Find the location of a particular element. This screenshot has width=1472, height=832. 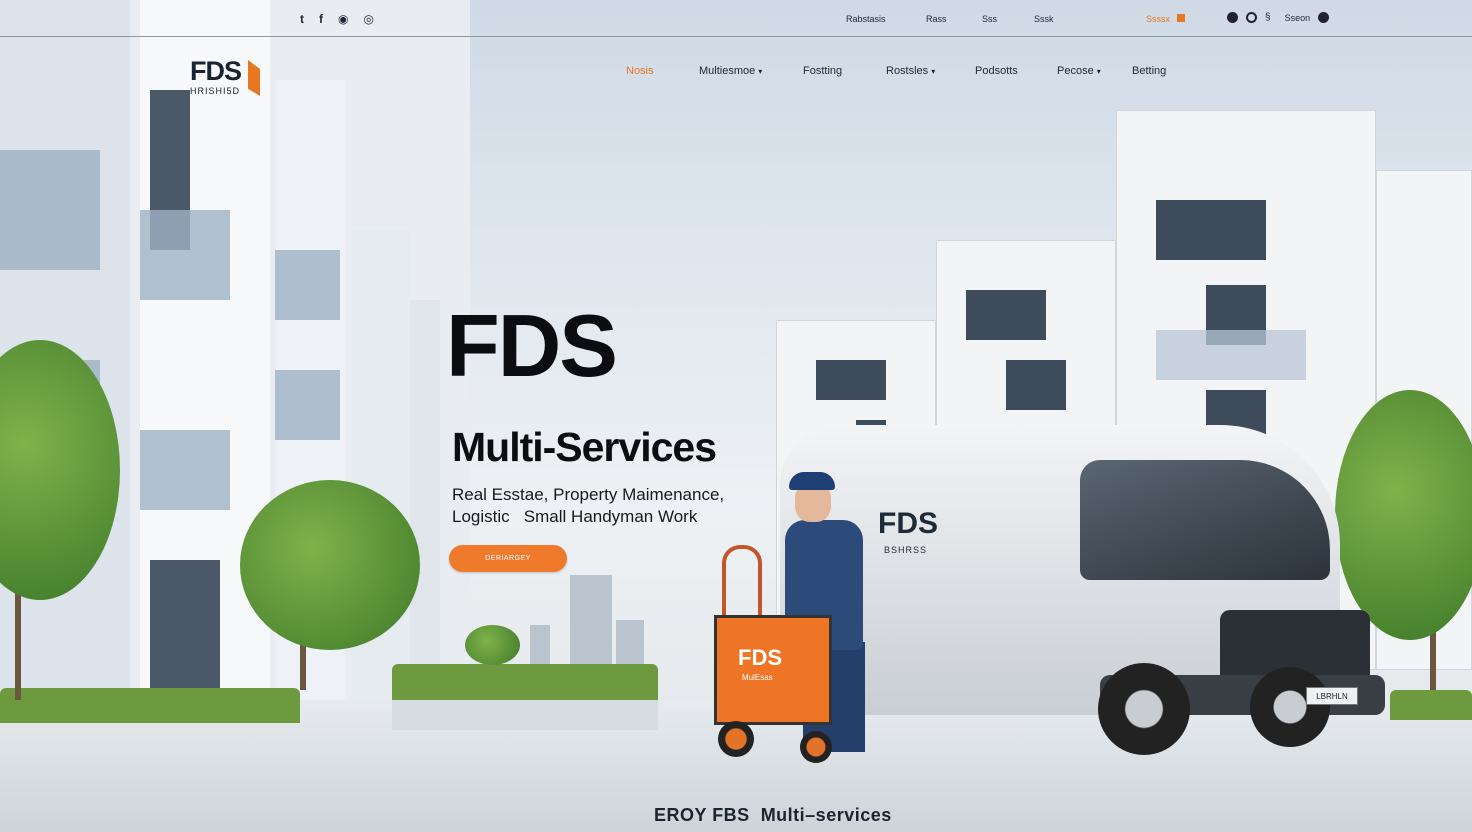

nav-item-label: Pecose is located at coordinates (1075, 71).